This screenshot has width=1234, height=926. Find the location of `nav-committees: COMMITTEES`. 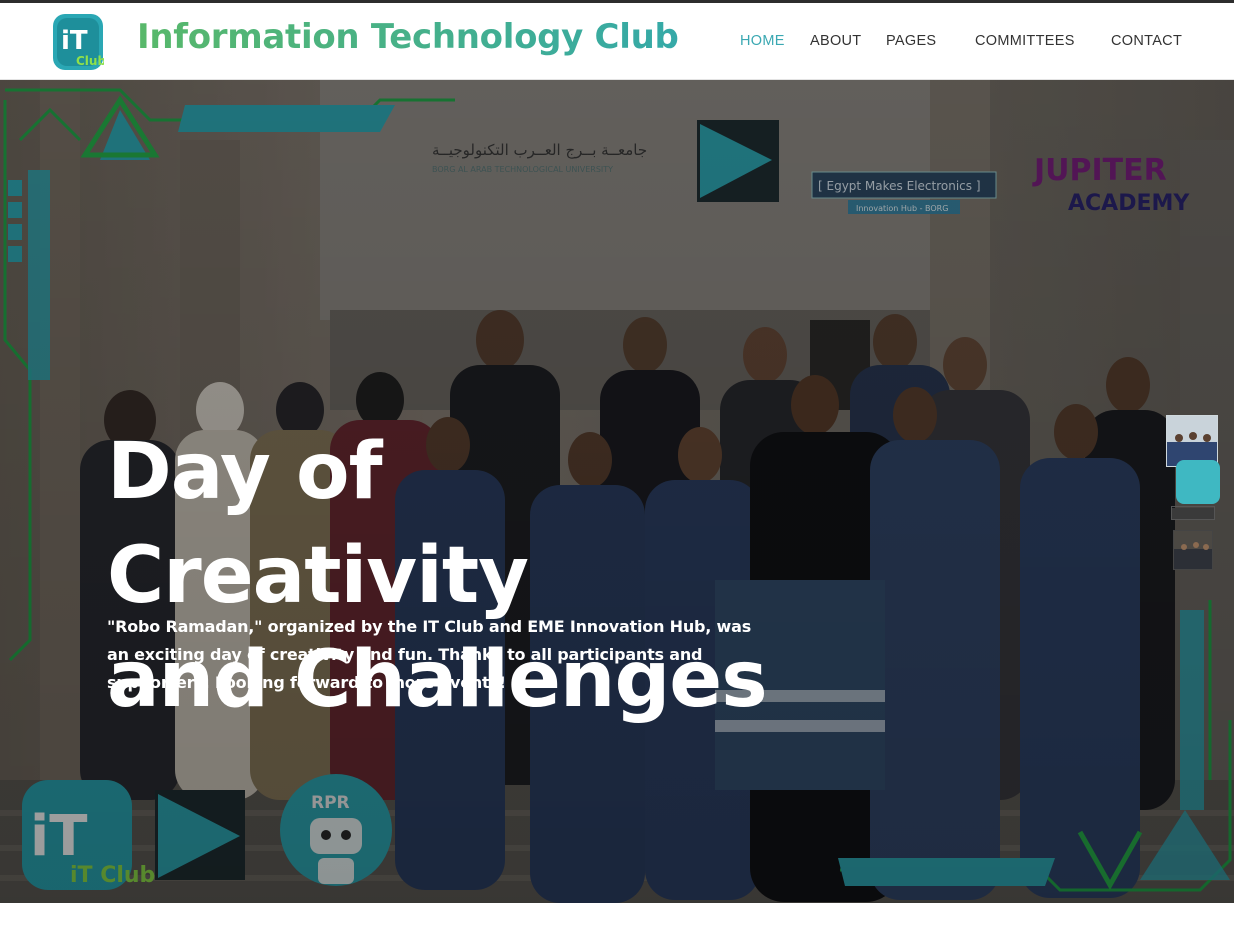

nav-committees: COMMITTEES is located at coordinates (1025, 41).